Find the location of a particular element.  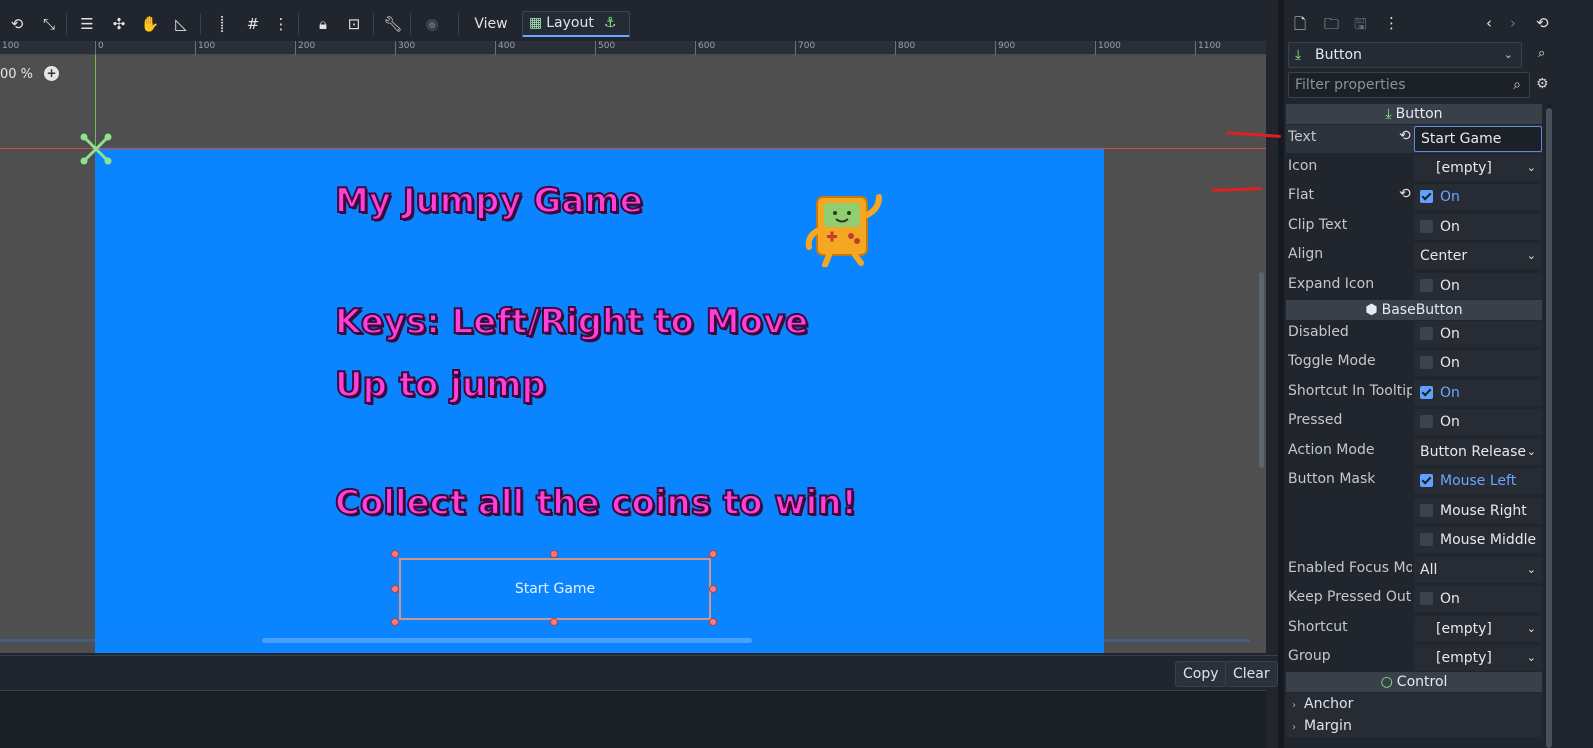

checkbox-icon is located at coordinates (1426, 598).